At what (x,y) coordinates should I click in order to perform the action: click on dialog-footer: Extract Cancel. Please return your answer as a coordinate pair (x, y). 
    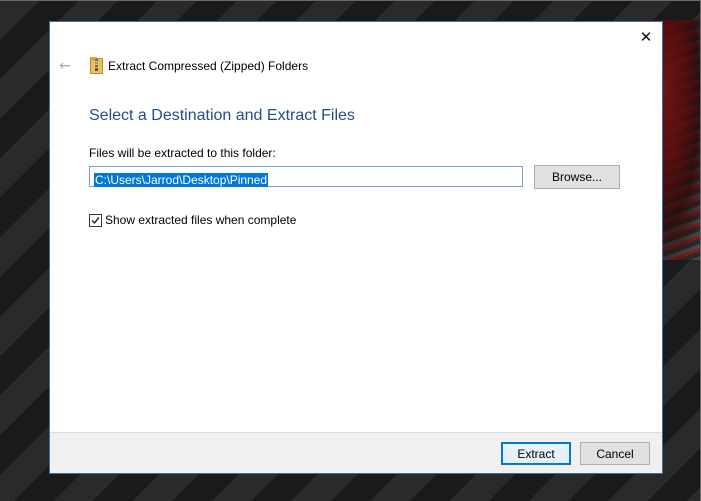
    Looking at the image, I should click on (356, 452).